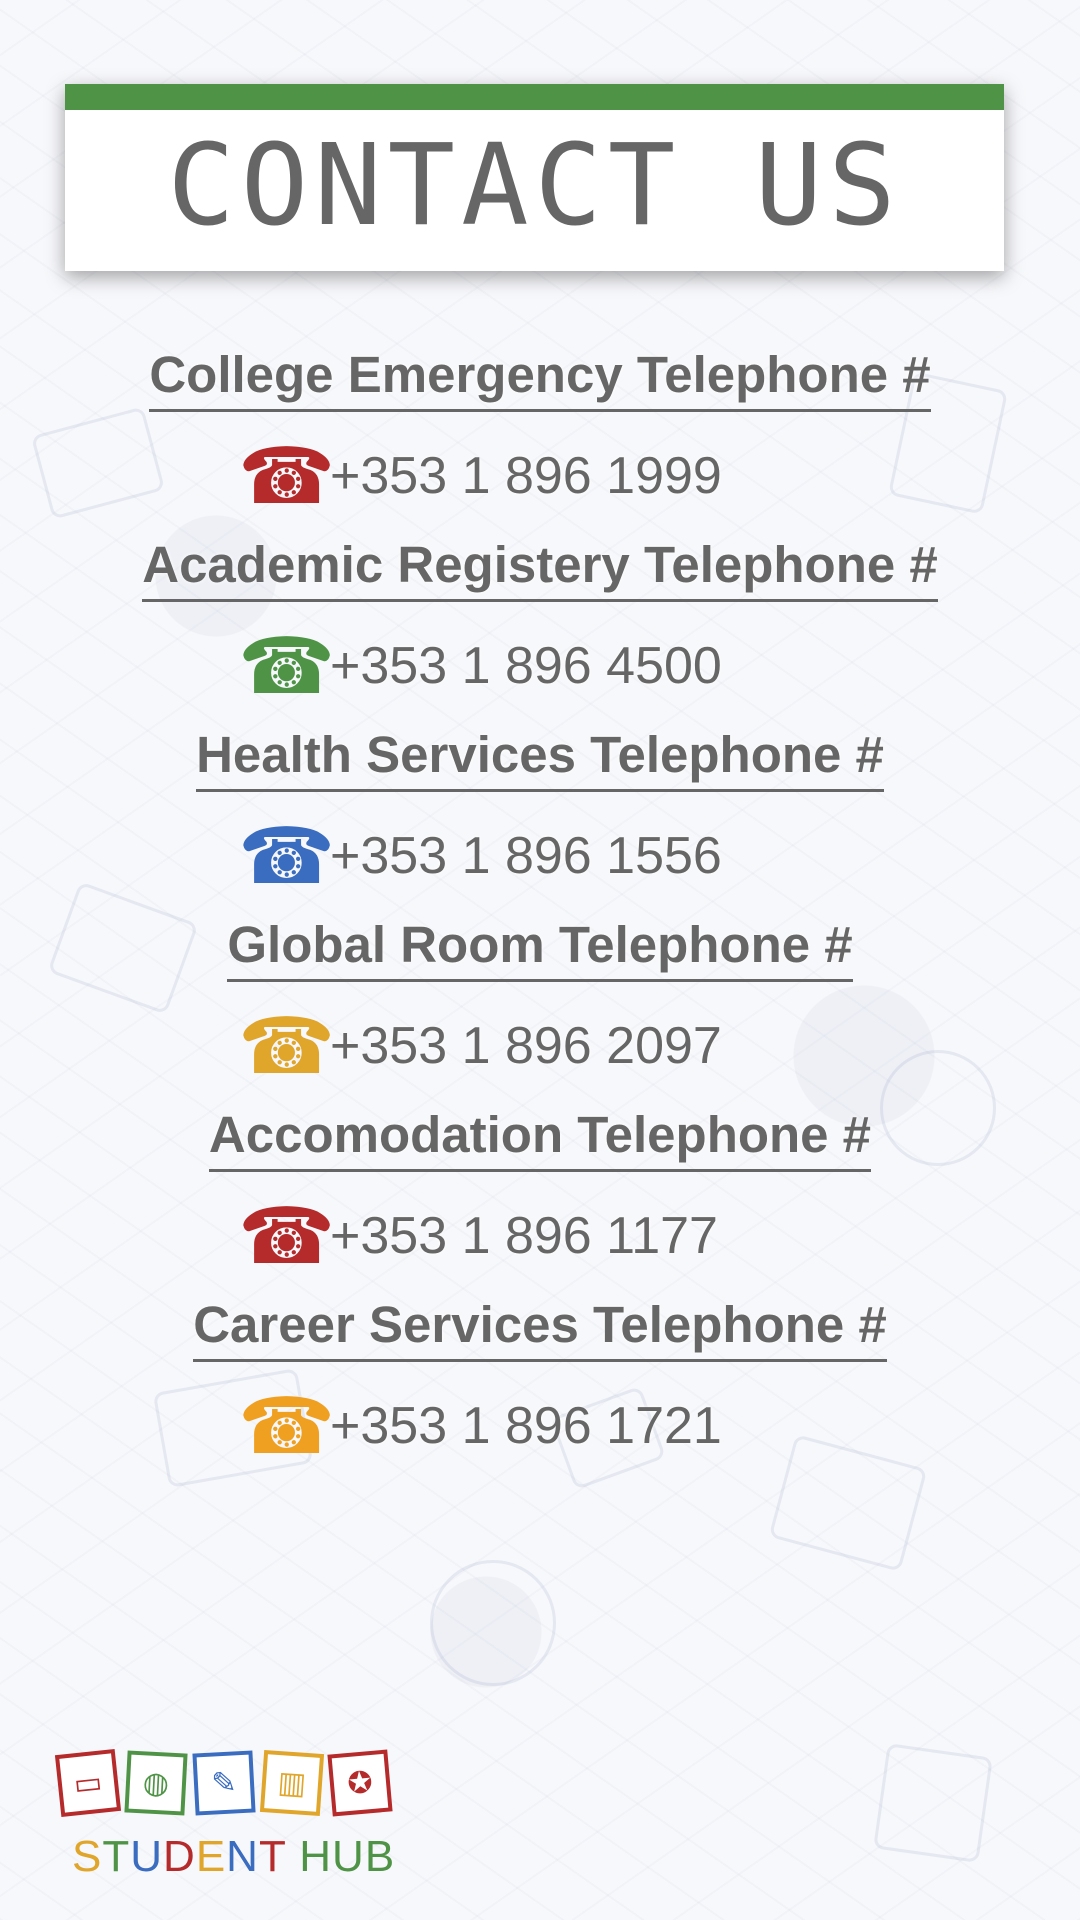 Image resolution: width=1080 pixels, height=1920 pixels. What do you see at coordinates (526, 856) in the screenshot?
I see `phone-number: +353 1 896 1556` at bounding box center [526, 856].